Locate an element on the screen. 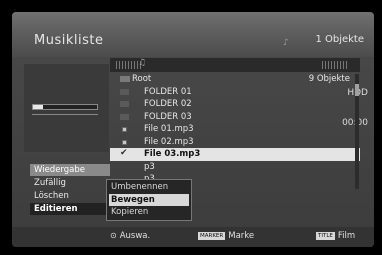  list-item-name: Root is located at coordinates (142, 79).